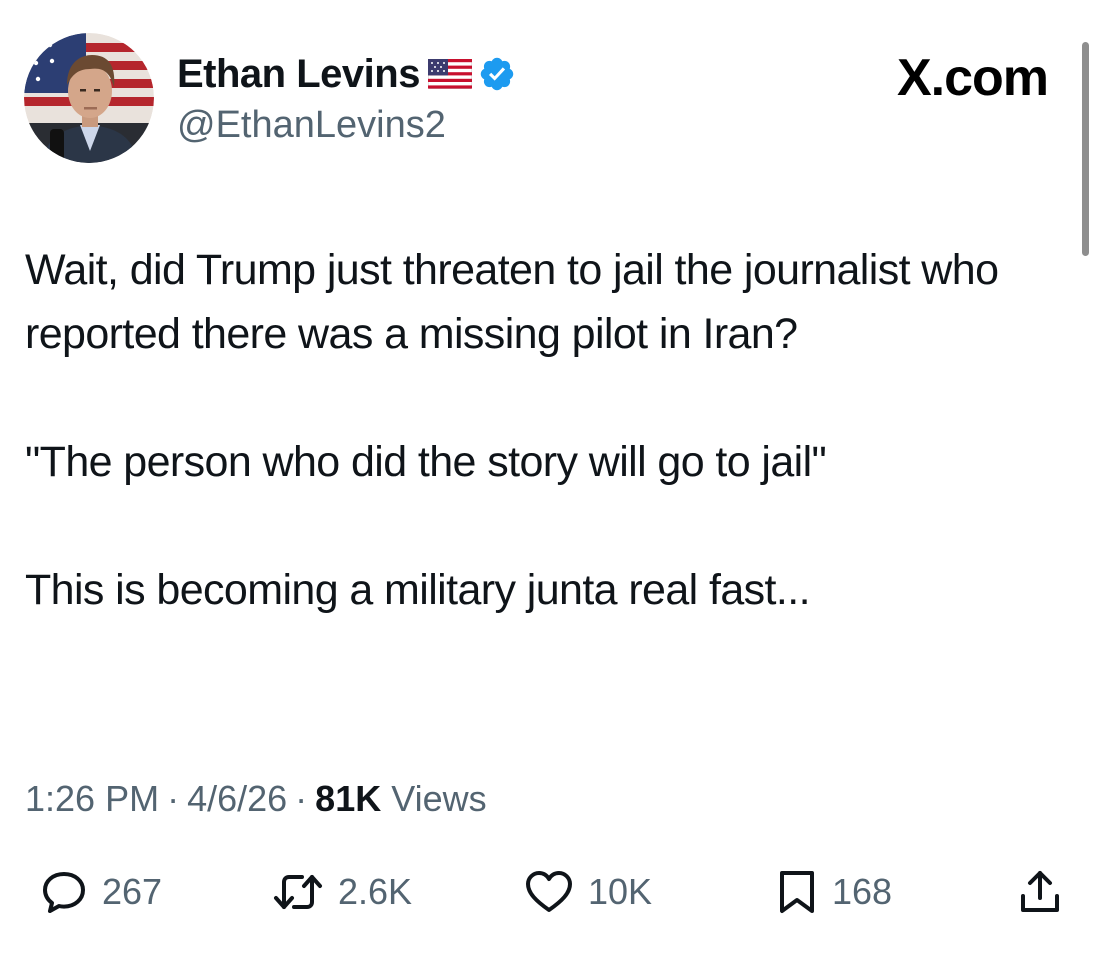  What do you see at coordinates (348, 799) in the screenshot?
I see `views-count: 81K` at bounding box center [348, 799].